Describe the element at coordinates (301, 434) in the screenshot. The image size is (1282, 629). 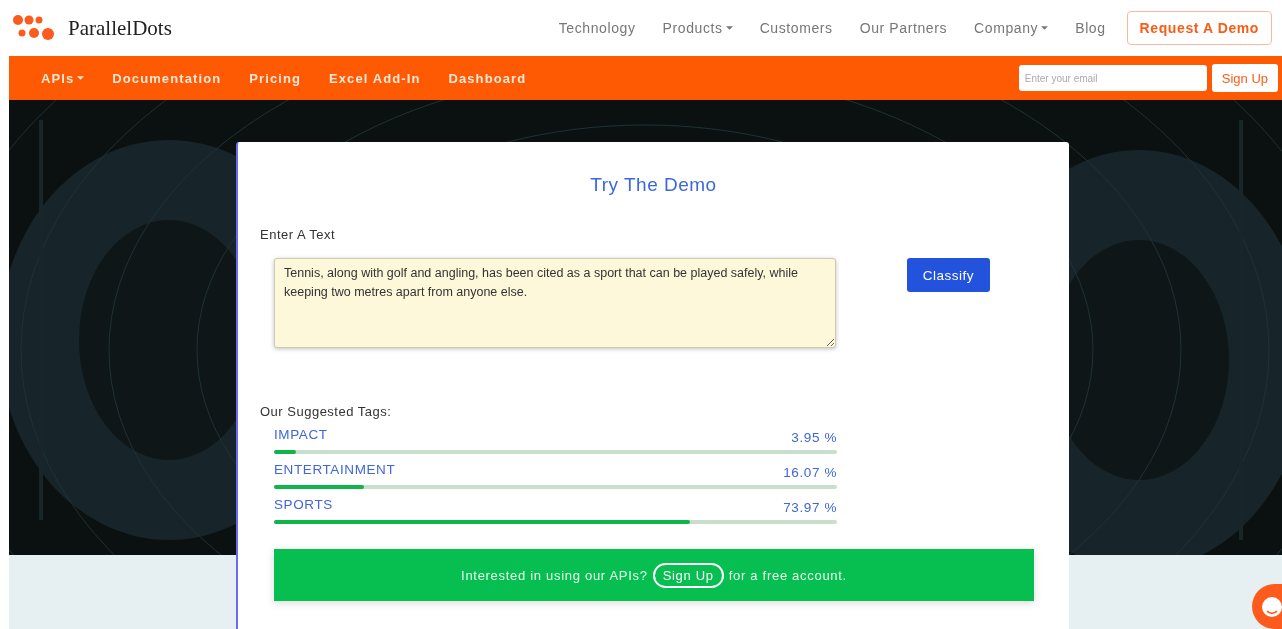
I see `tag-name: IMPACT` at that location.